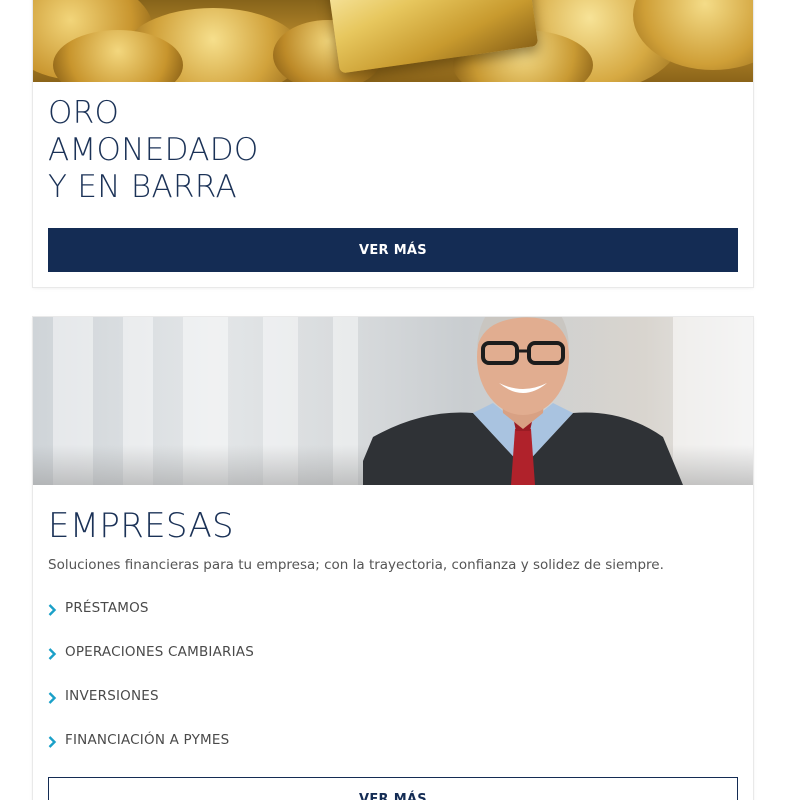 This screenshot has width=800, height=800. Describe the element at coordinates (151, 710) in the screenshot. I see `link-inversiones: INVERSIONES` at that location.